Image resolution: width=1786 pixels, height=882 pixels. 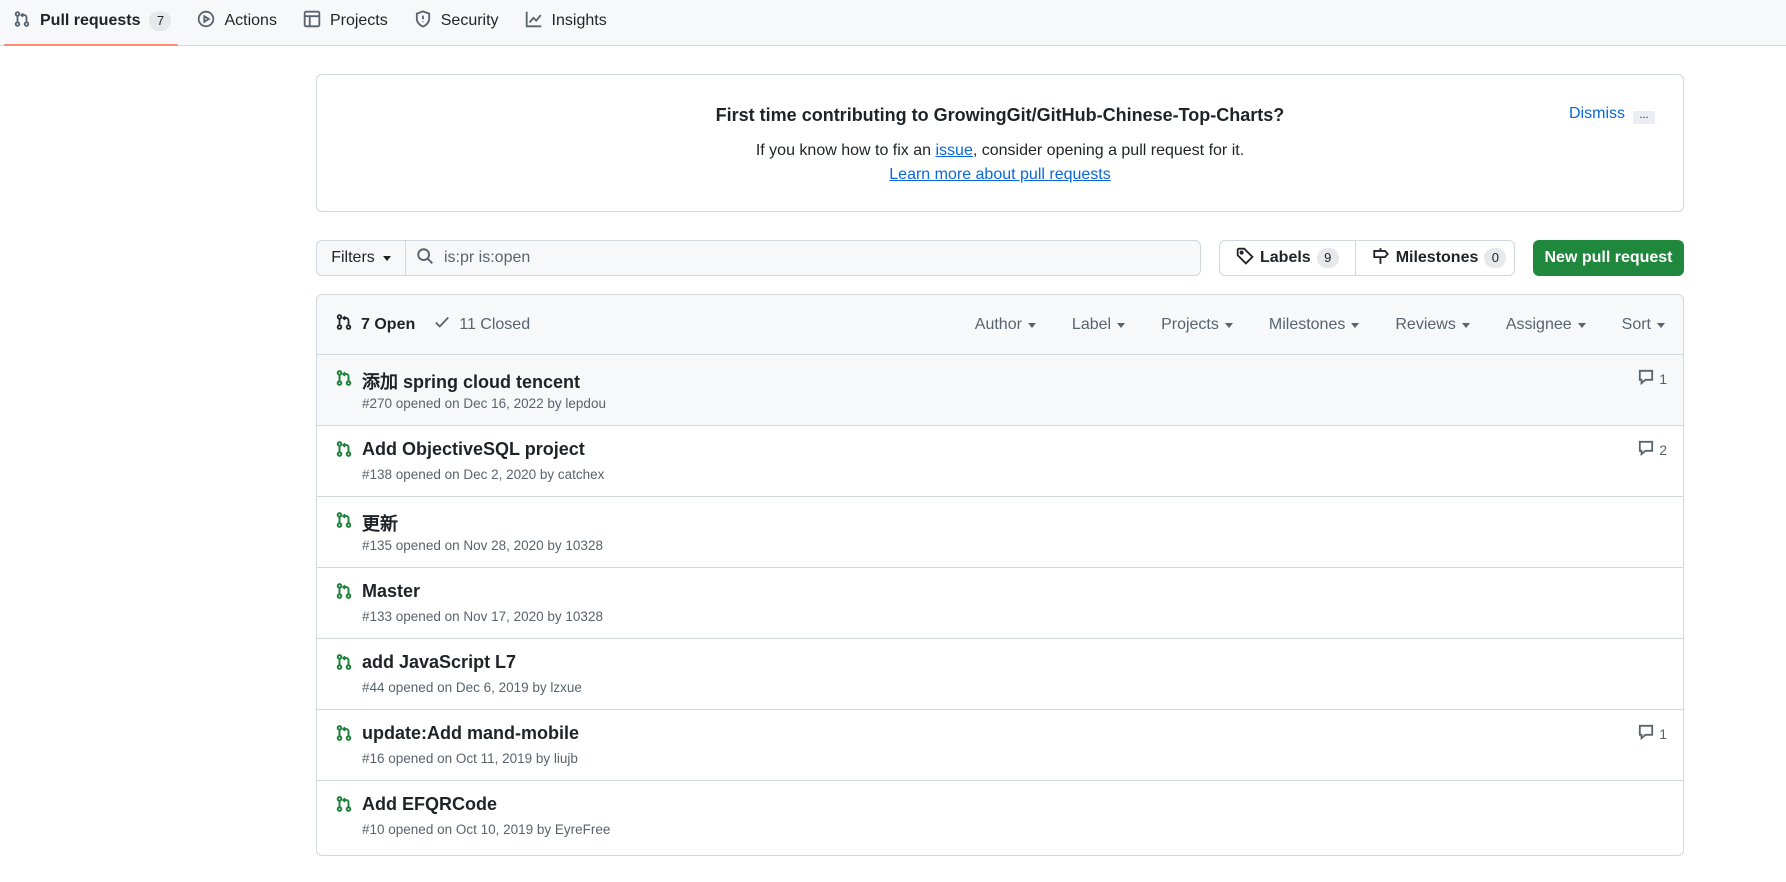 What do you see at coordinates (90, 20) in the screenshot?
I see `tab-label: Pull requests` at bounding box center [90, 20].